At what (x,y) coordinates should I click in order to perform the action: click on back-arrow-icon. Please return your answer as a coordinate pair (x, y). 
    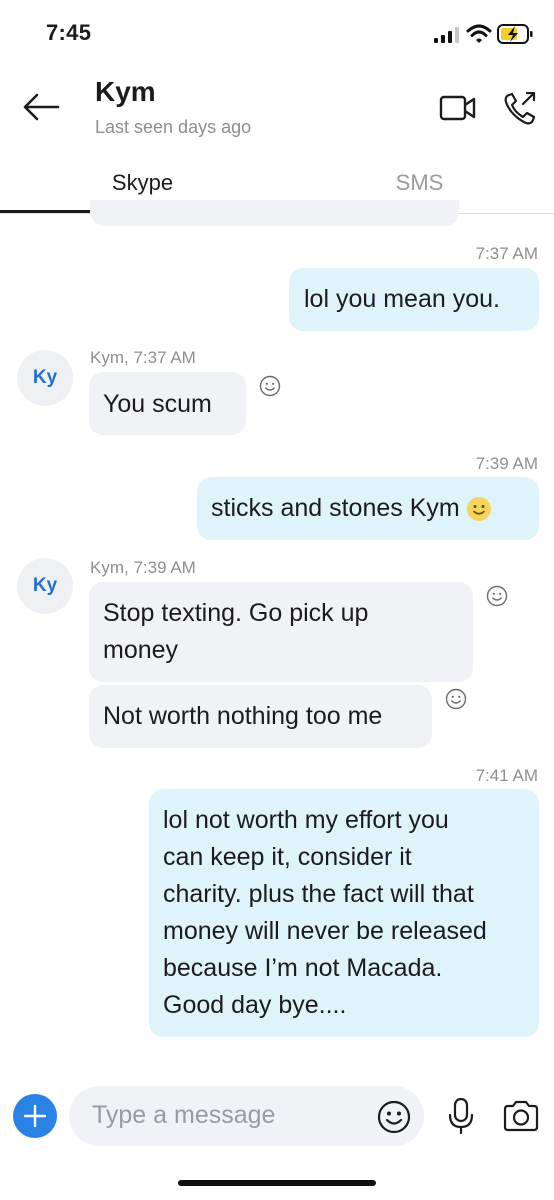
    Looking at the image, I should click on (41, 107).